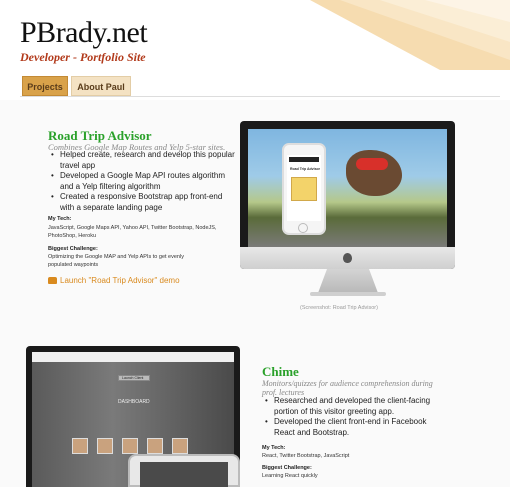 The width and height of the screenshot is (510, 487). What do you see at coordinates (133, 357) in the screenshot?
I see `browser-bar` at bounding box center [133, 357].